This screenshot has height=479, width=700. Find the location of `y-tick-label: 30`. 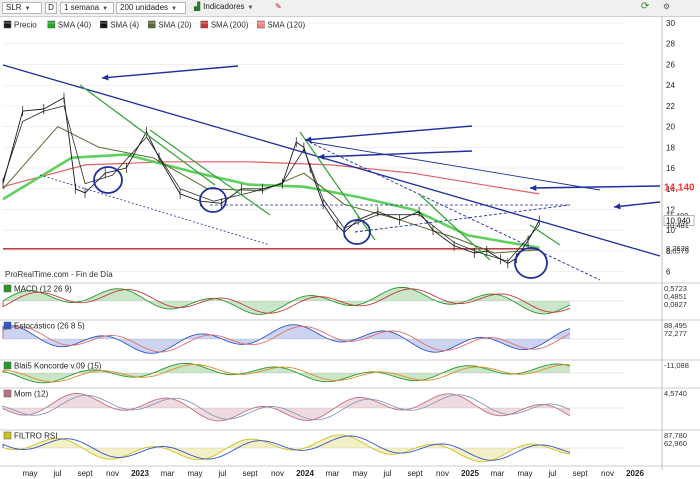

y-tick-label: 30 is located at coordinates (670, 23).